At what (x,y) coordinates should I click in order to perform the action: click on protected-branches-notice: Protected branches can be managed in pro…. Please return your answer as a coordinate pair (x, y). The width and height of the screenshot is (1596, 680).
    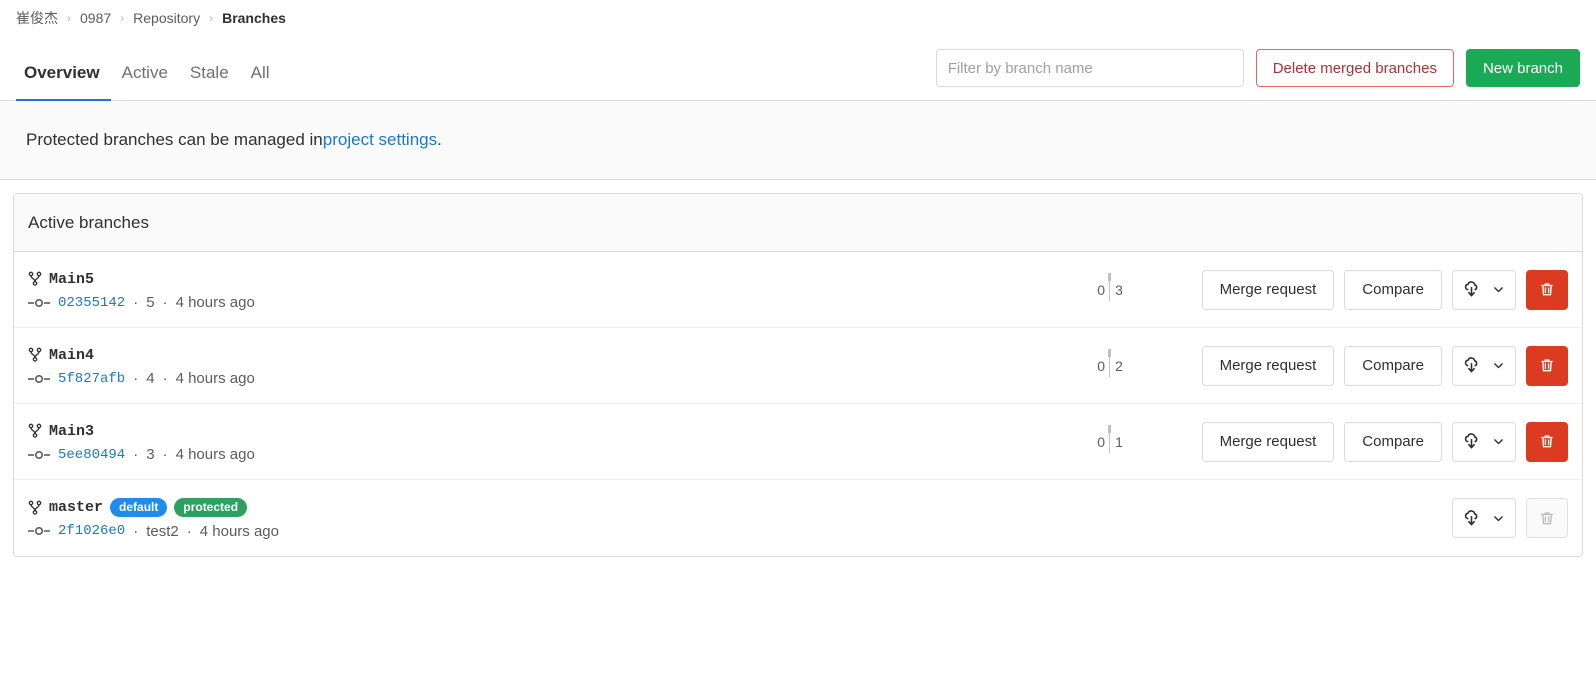
    Looking at the image, I should click on (798, 140).